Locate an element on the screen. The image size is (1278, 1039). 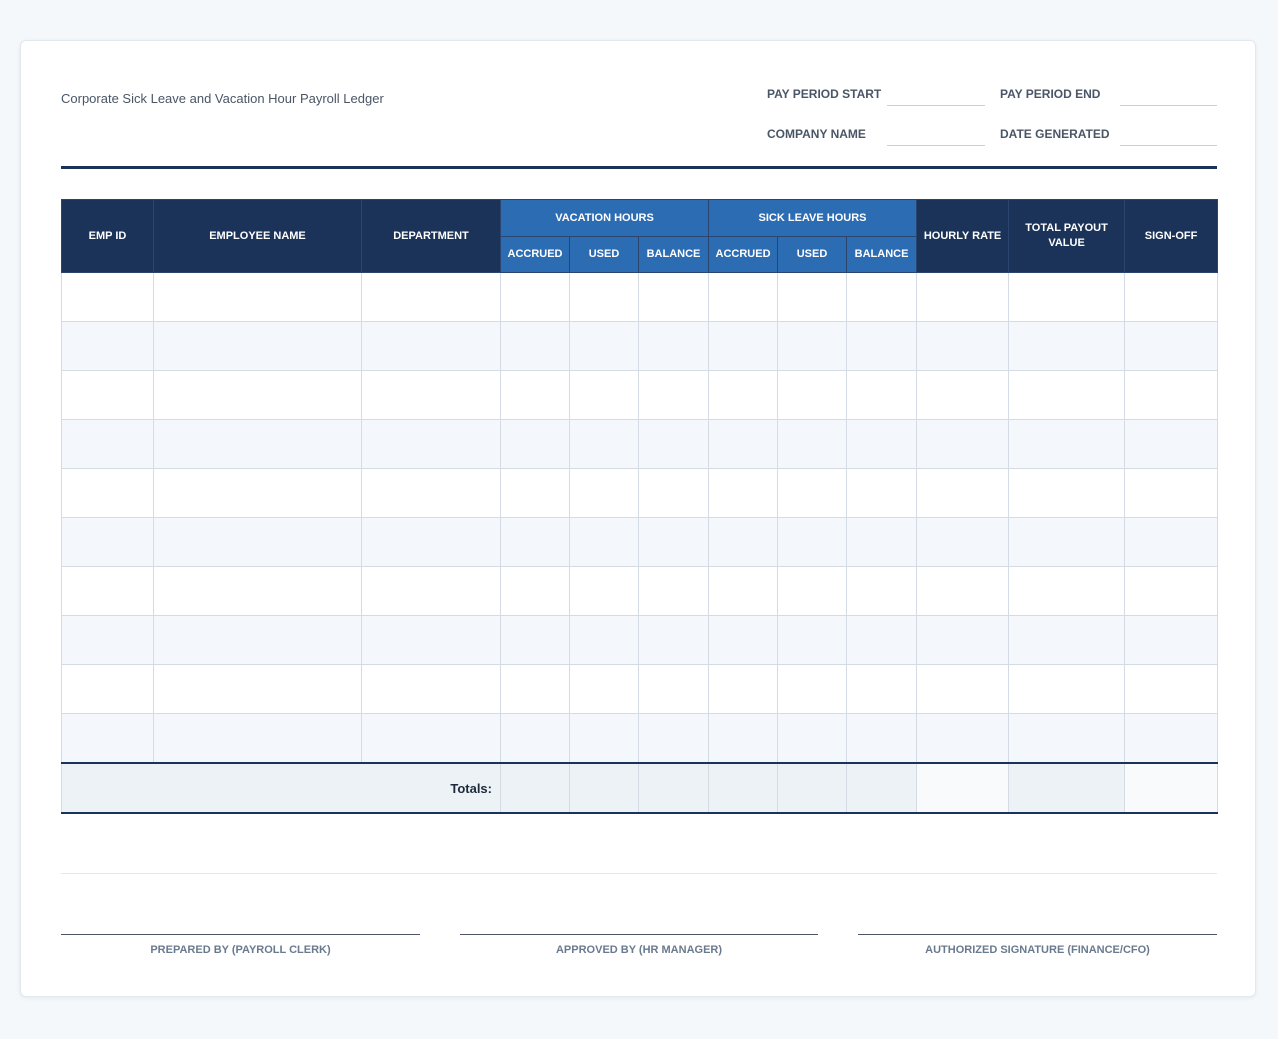
pay-period-end-field is located at coordinates (1168, 105).